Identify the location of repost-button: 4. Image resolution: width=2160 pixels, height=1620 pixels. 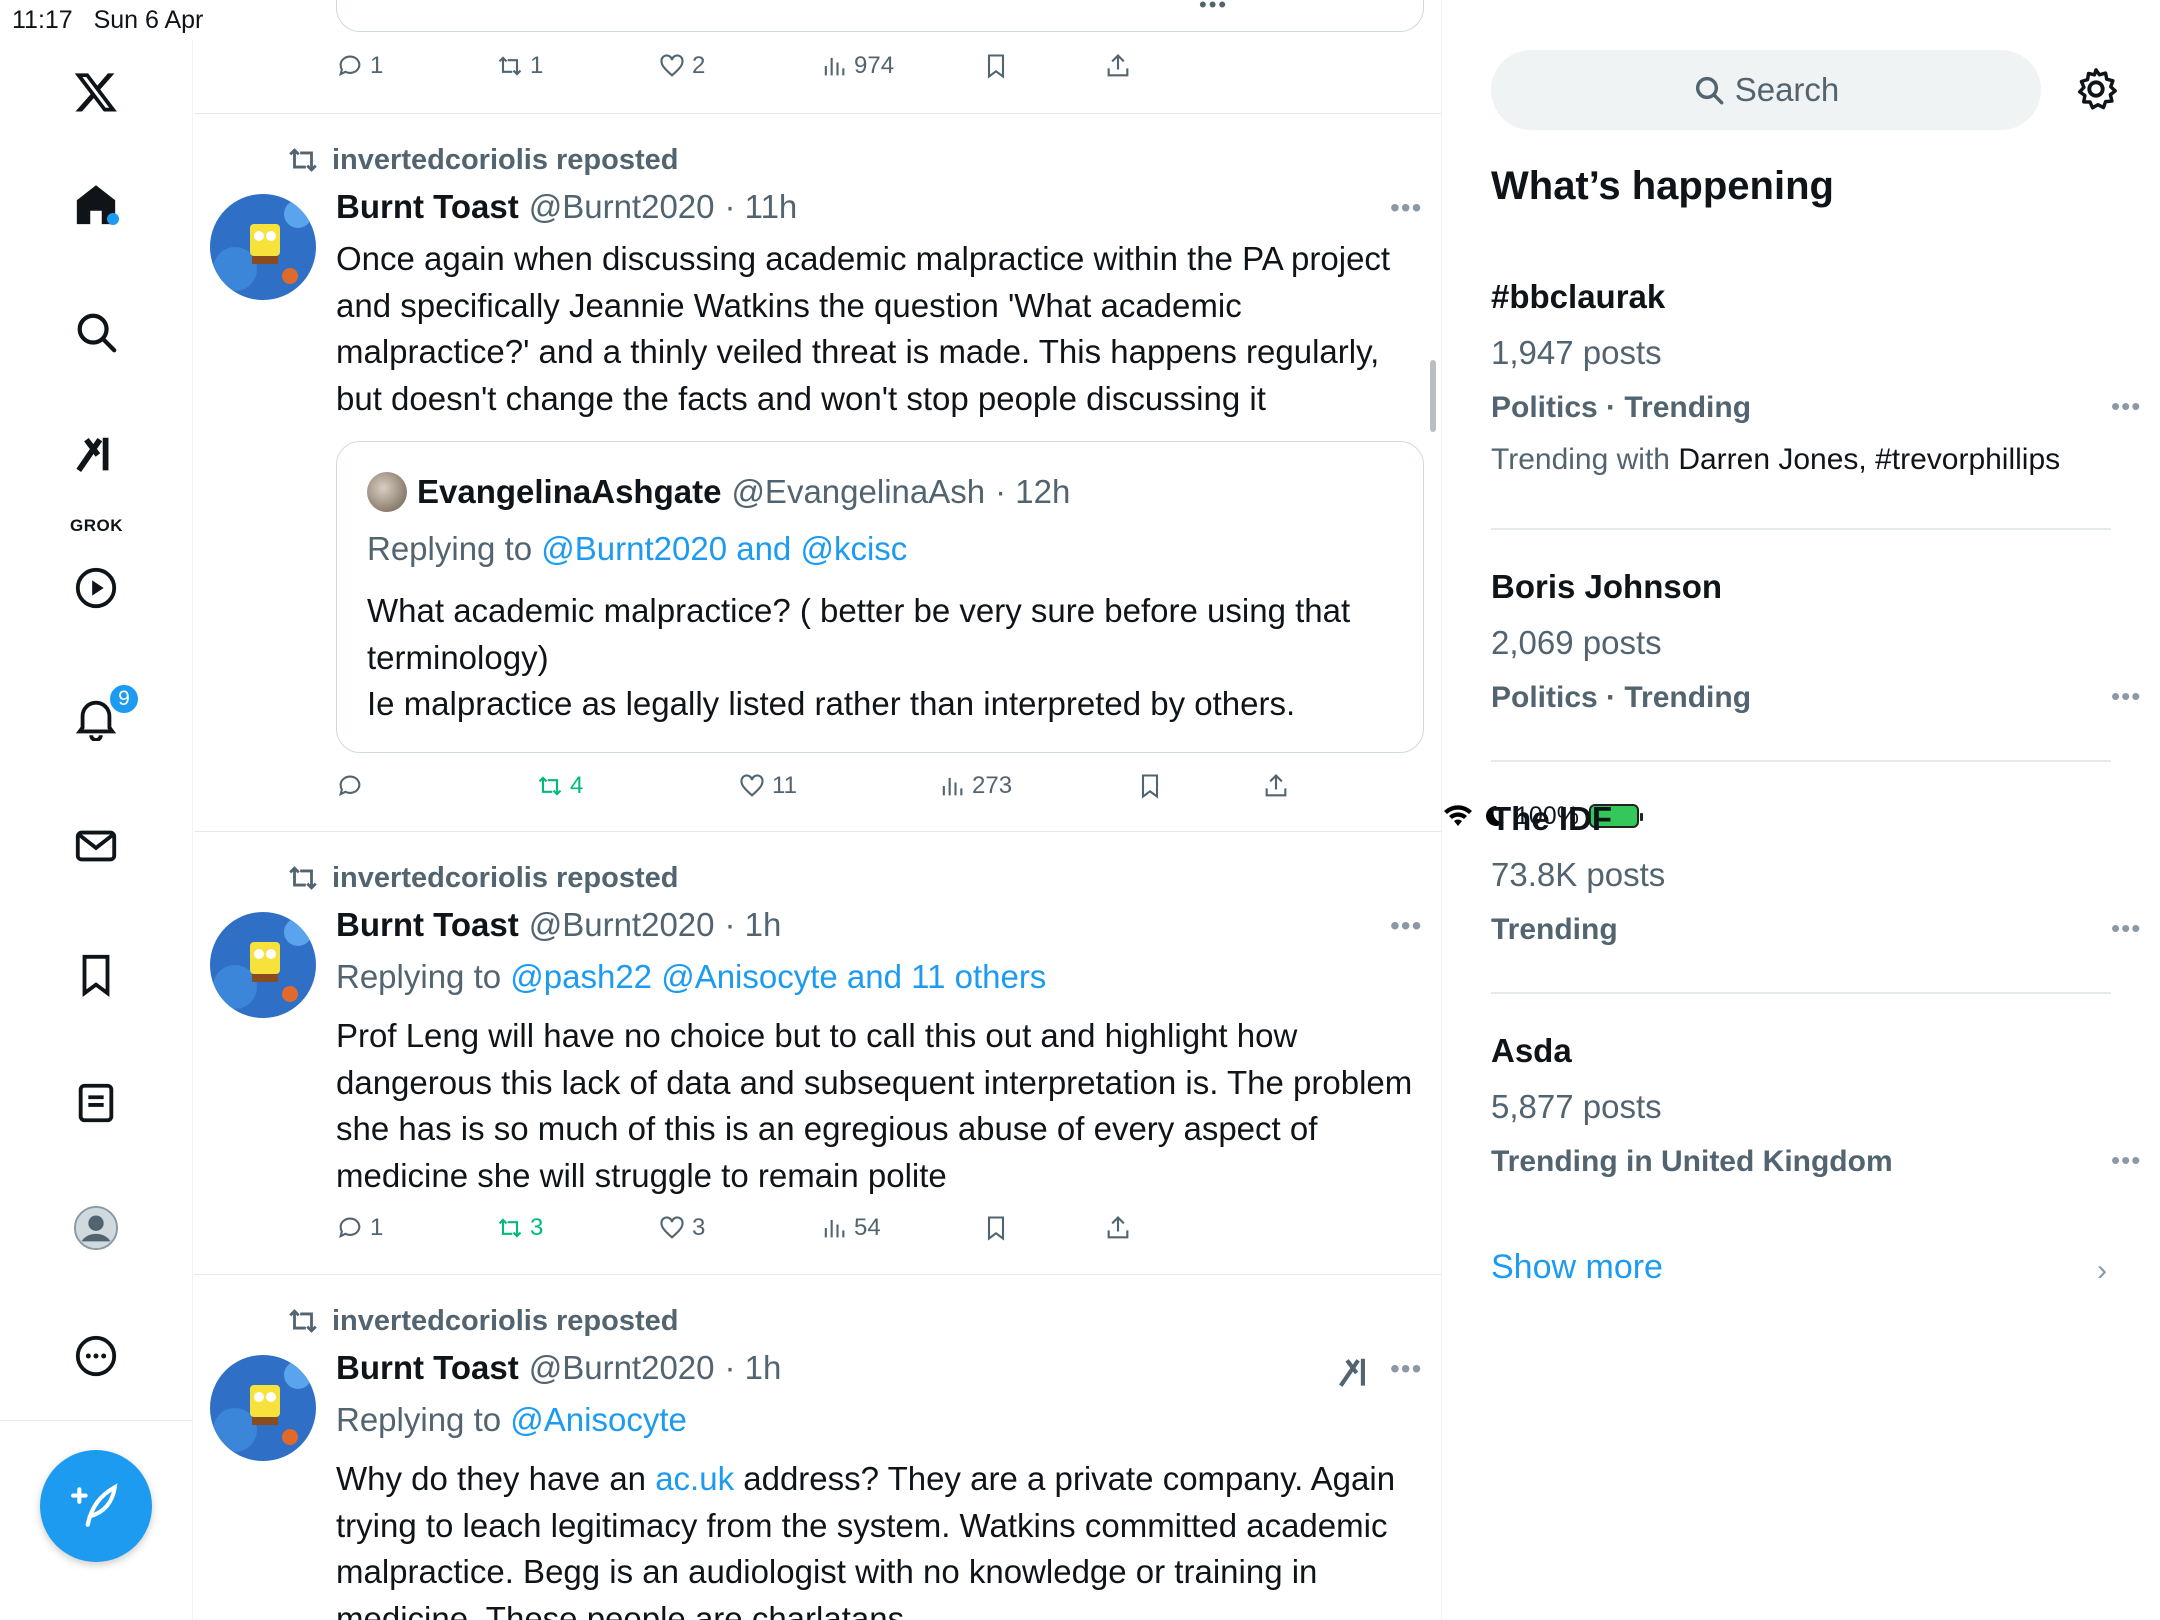
(559, 786).